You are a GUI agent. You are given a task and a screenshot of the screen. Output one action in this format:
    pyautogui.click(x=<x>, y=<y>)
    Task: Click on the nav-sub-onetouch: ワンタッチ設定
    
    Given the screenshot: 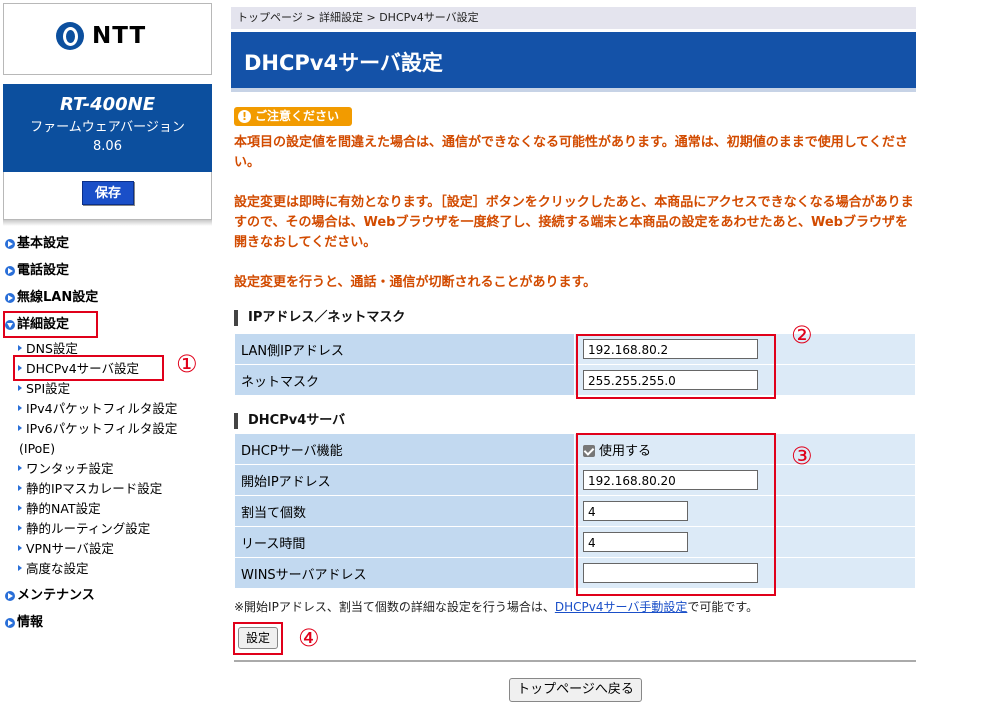 What is the action you would take?
    pyautogui.click(x=107, y=469)
    